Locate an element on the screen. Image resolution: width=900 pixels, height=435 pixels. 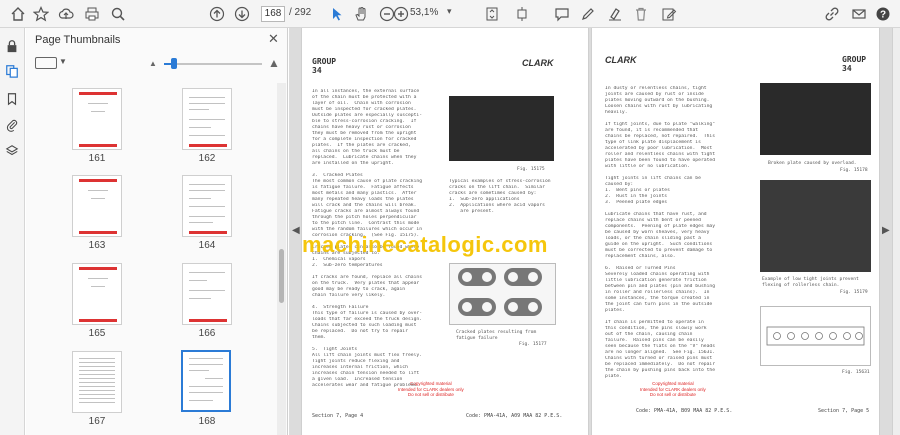
figure-label: Fig. 15175 is located at coordinates (531, 169).